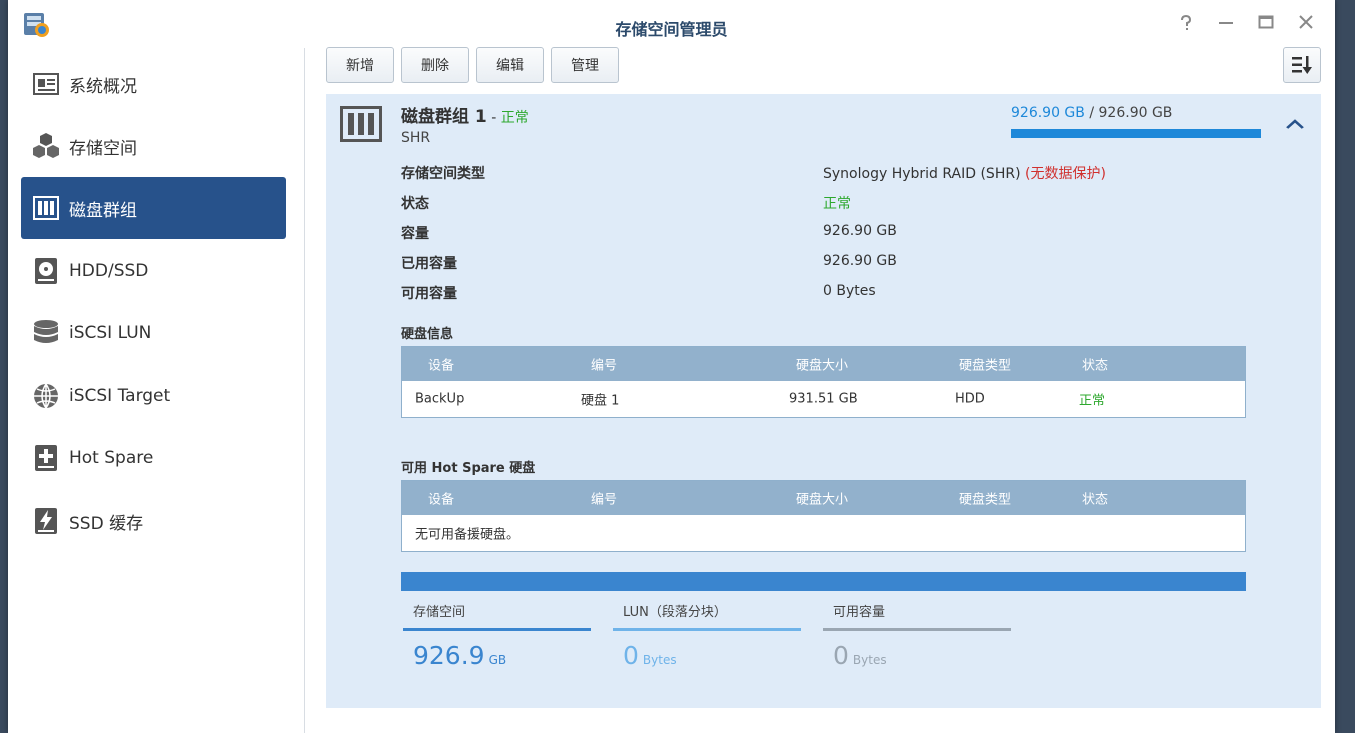 The image size is (1355, 733). What do you see at coordinates (110, 333) in the screenshot?
I see `sidebar-item-label: iSCSI LUN` at bounding box center [110, 333].